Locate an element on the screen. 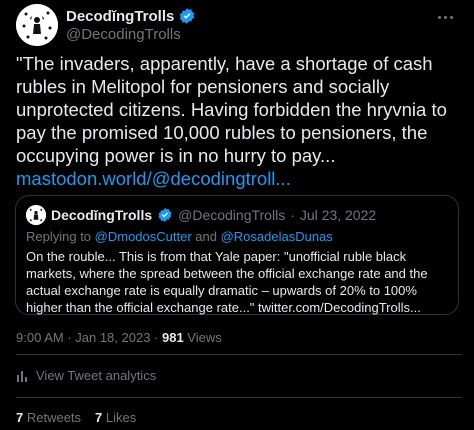  quoted-display-name: Decodĭng​Trolls is located at coordinates (102, 215).